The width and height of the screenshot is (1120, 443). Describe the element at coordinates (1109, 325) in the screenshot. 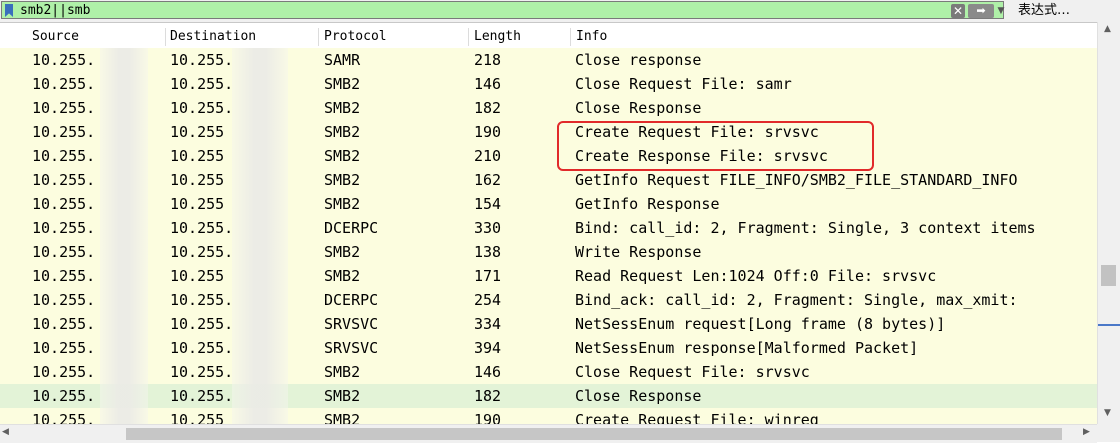

I see `selected-packet-marker` at that location.